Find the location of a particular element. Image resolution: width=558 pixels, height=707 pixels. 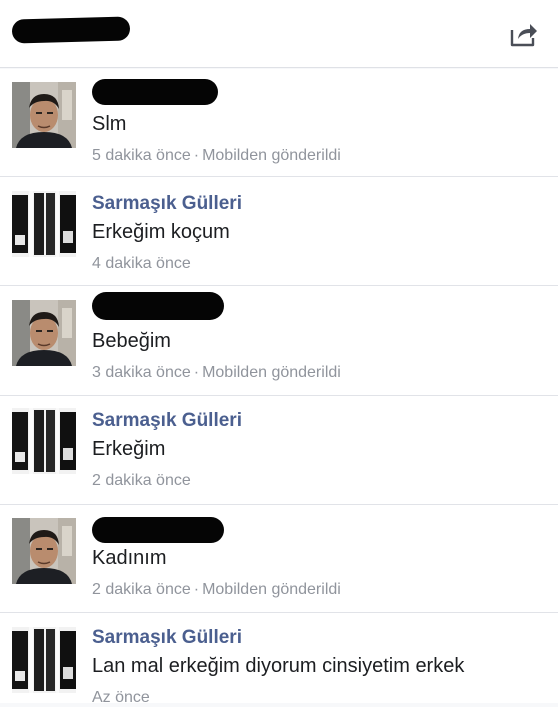

message-meta: 5 dakika önce · Mobilden gönderildi is located at coordinates (216, 155).